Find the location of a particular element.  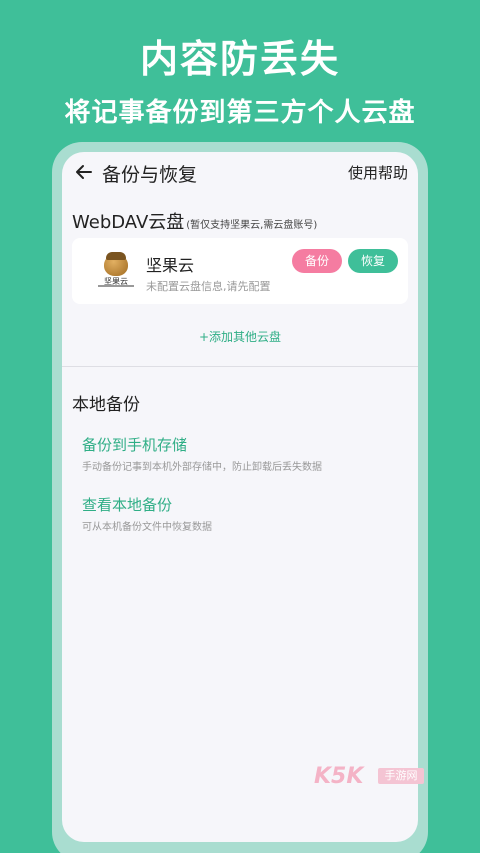

watermark-brand: K5K is located at coordinates (339, 776).